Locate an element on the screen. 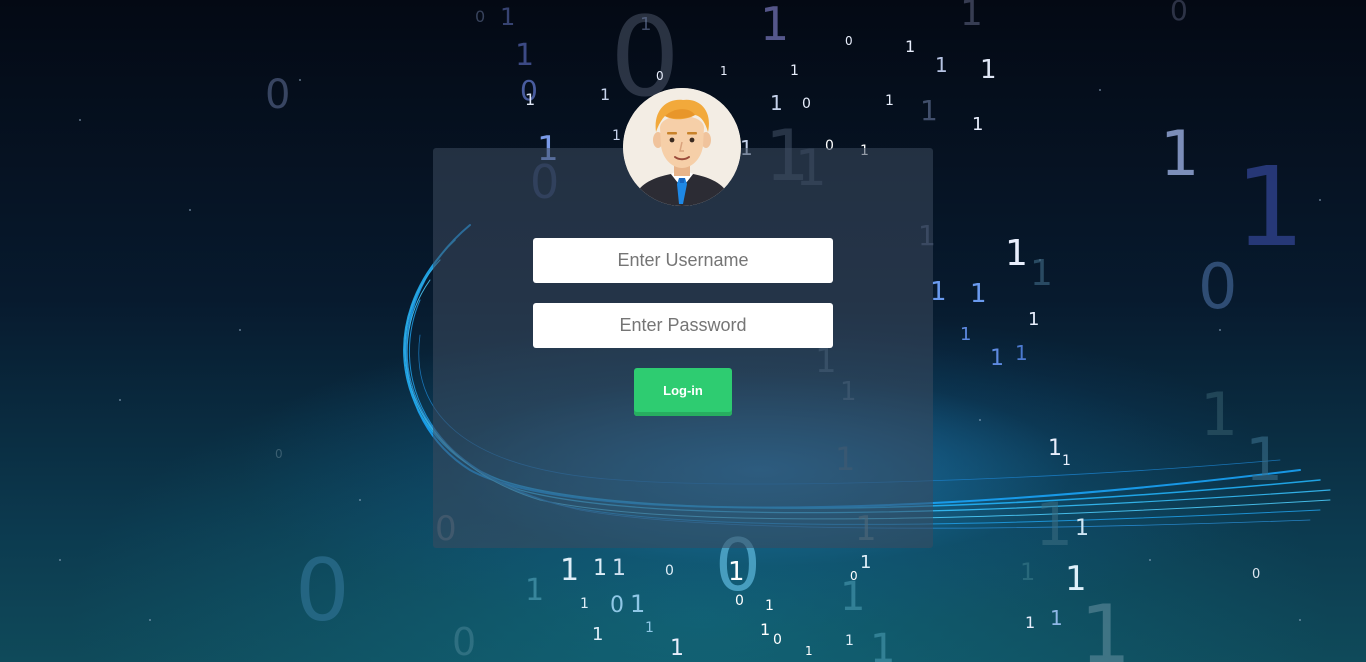  username-input is located at coordinates (683, 260).